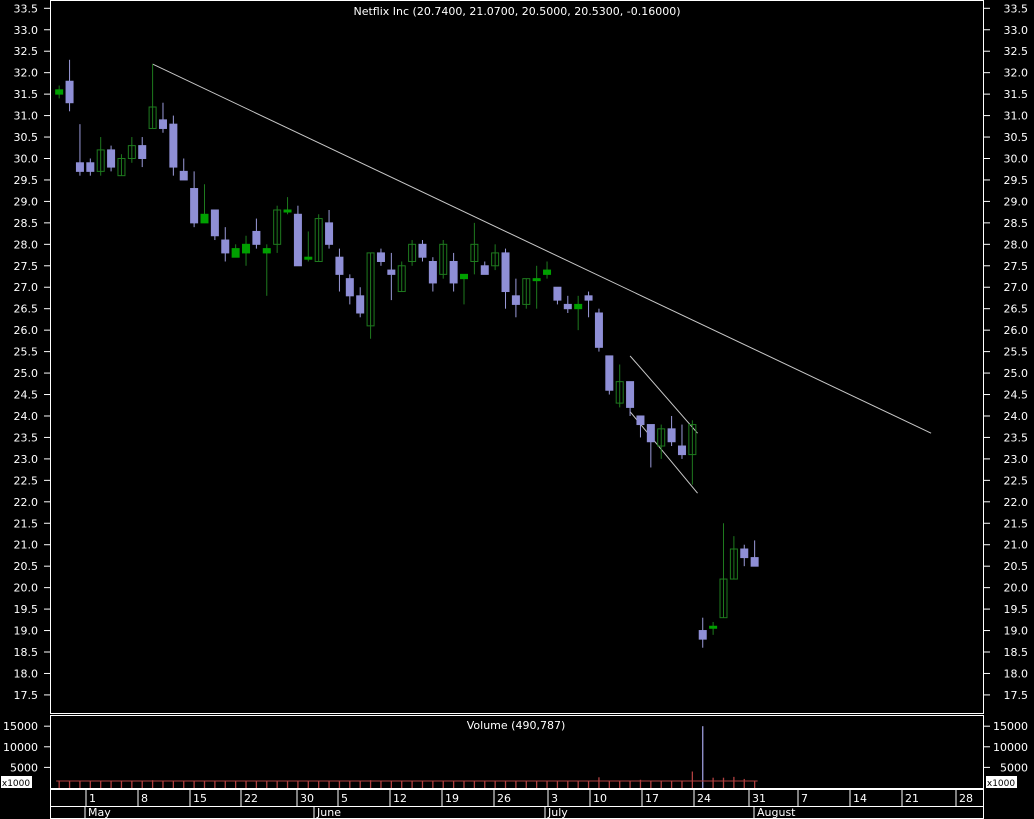  Describe the element at coordinates (776, 812) in the screenshot. I see `month-label: August` at that location.